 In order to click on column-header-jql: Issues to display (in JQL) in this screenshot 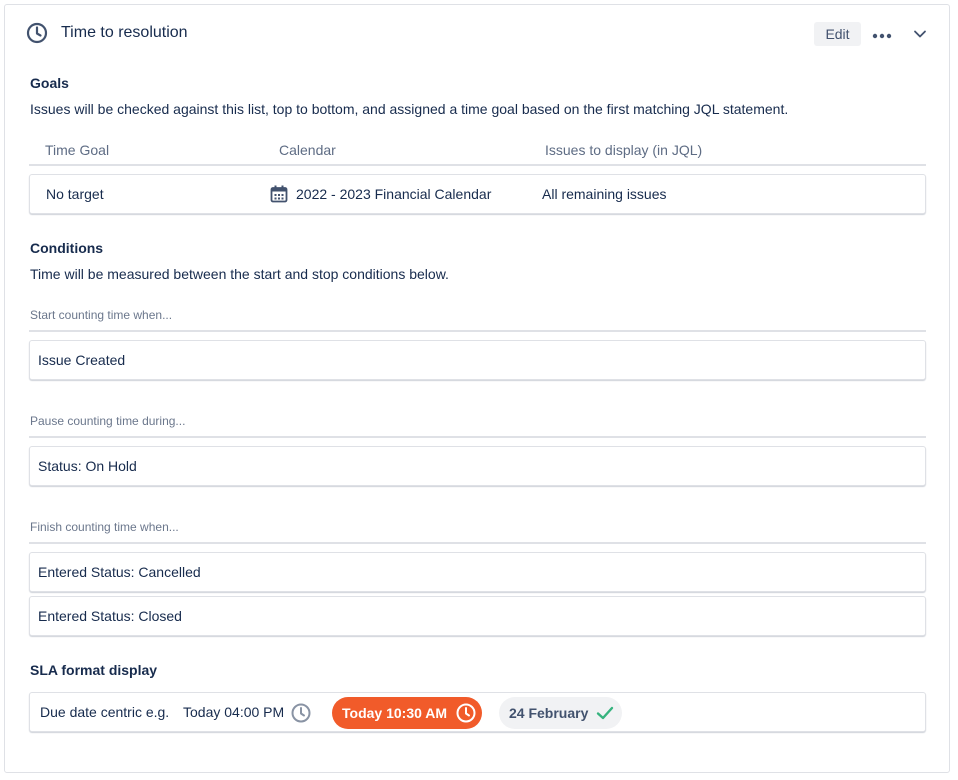, I will do `click(624, 150)`.